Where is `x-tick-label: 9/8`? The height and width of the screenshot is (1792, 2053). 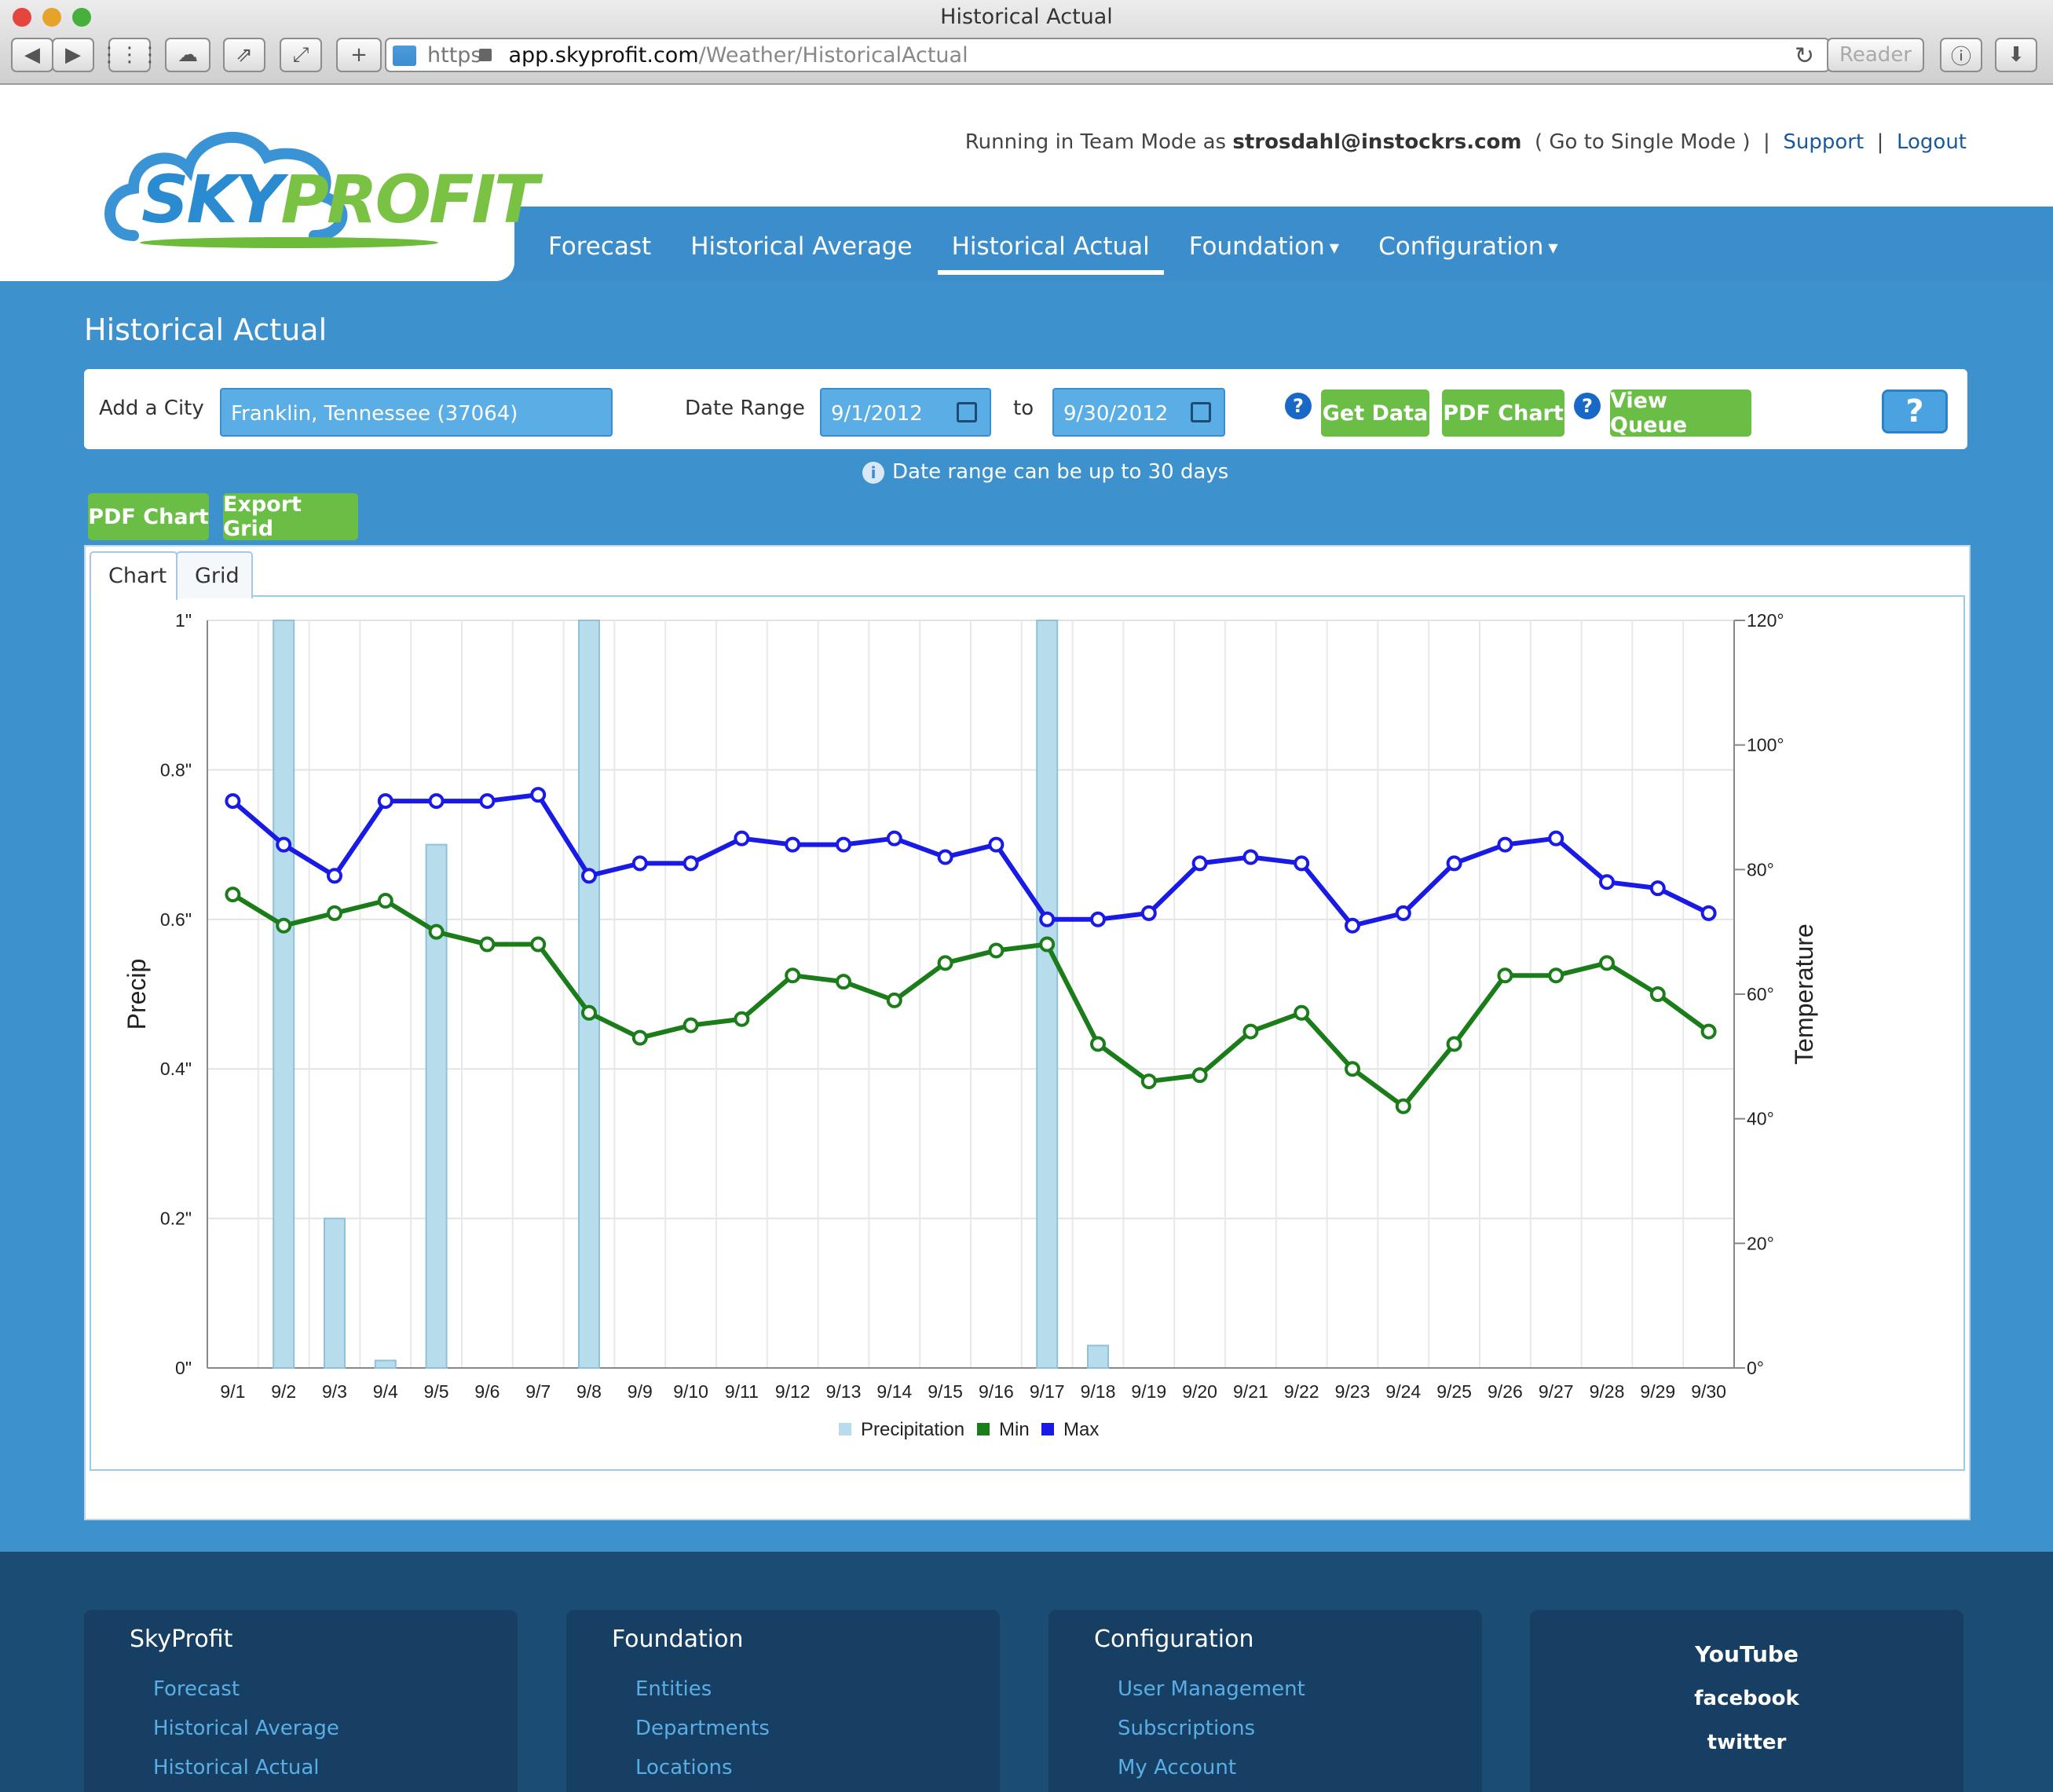
x-tick-label: 9/8 is located at coordinates (589, 1391).